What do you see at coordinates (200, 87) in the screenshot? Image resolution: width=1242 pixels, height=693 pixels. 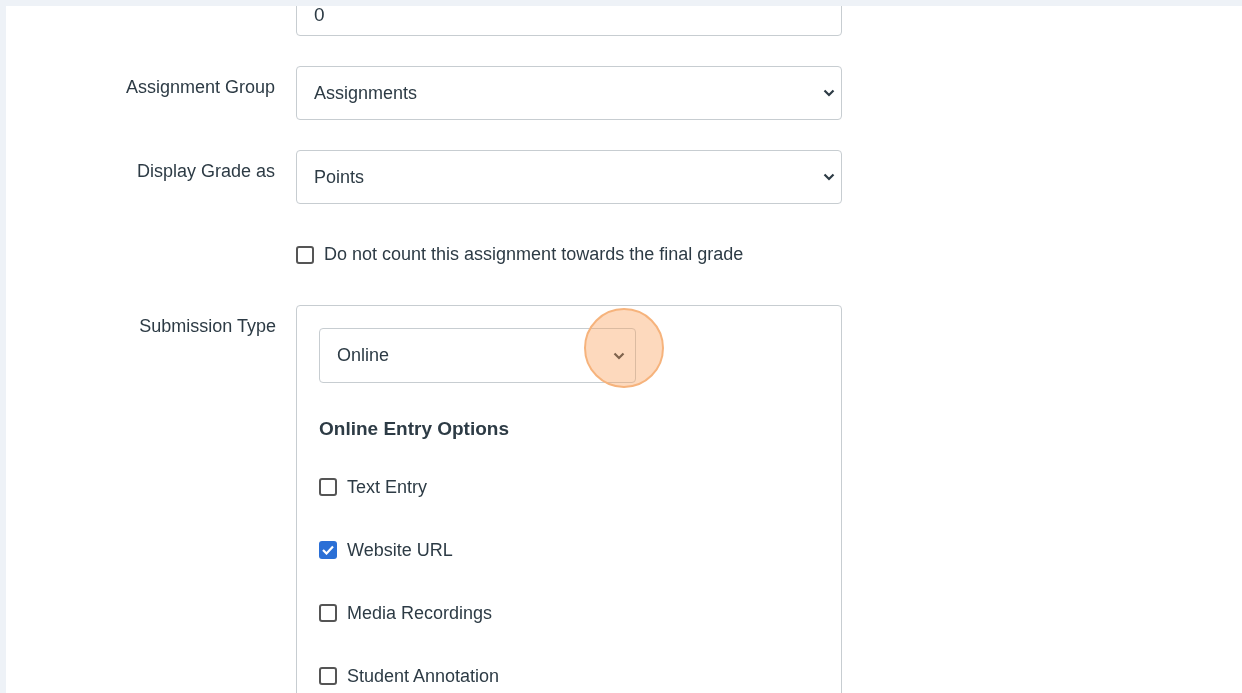 I see `field-label: Assignment Group` at bounding box center [200, 87].